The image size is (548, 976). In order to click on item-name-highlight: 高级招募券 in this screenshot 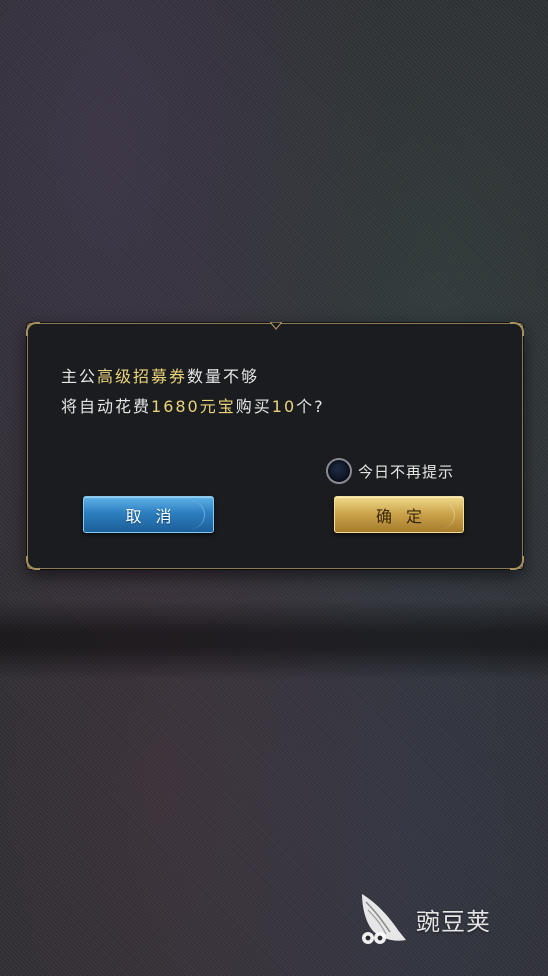, I will do `click(142, 376)`.